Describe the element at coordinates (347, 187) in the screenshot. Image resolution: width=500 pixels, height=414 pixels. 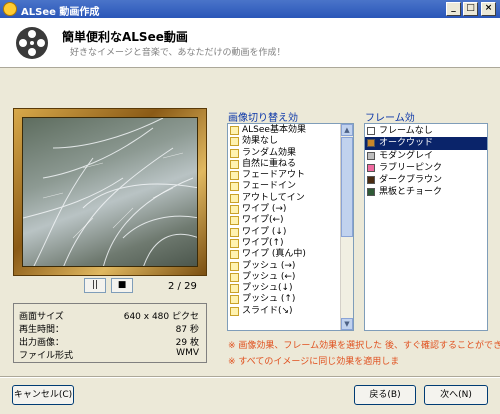
I see `scroll-thumb` at that location.